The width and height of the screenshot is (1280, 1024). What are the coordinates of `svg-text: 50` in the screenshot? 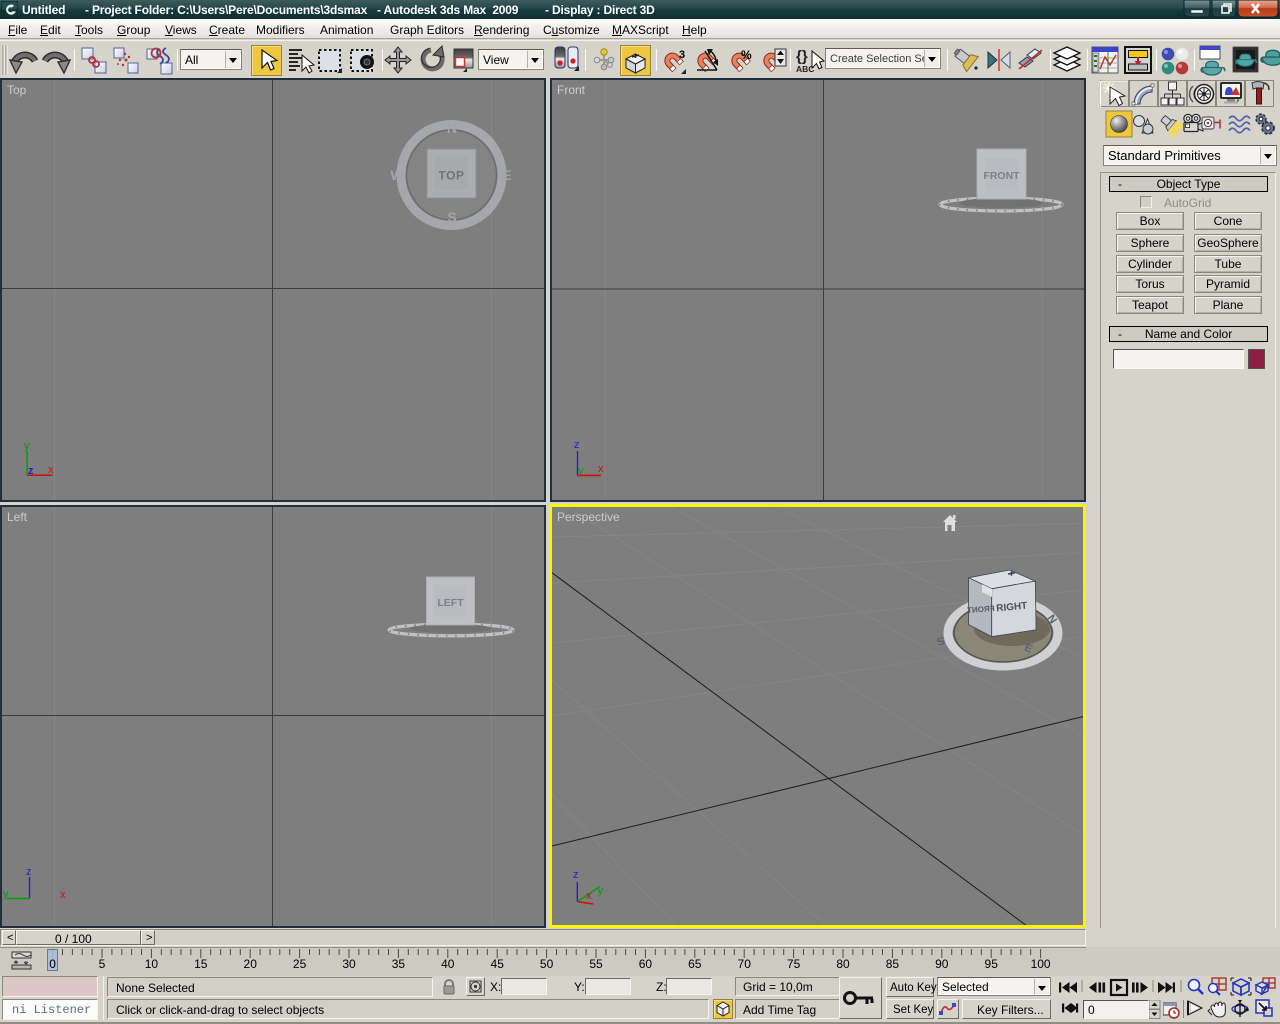 It's located at (547, 964).